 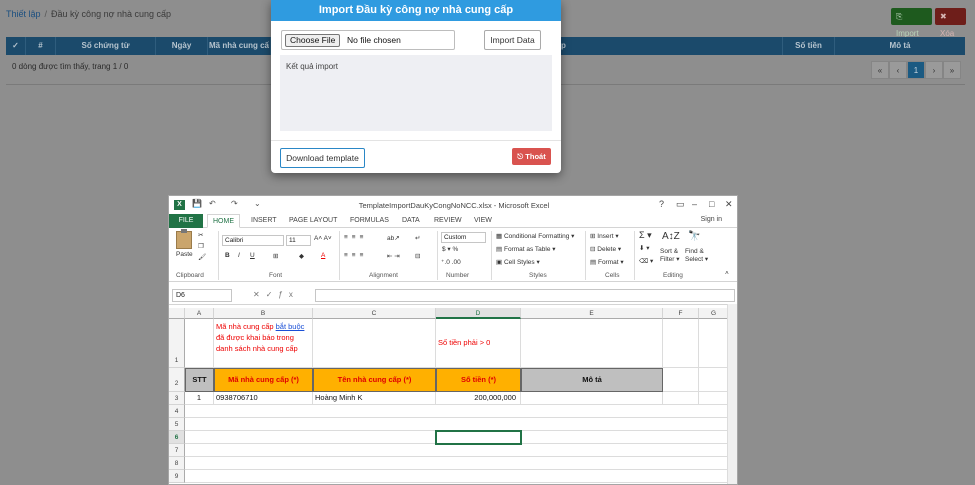 What do you see at coordinates (182, 46) in the screenshot?
I see `col-ngay: Ngày` at bounding box center [182, 46].